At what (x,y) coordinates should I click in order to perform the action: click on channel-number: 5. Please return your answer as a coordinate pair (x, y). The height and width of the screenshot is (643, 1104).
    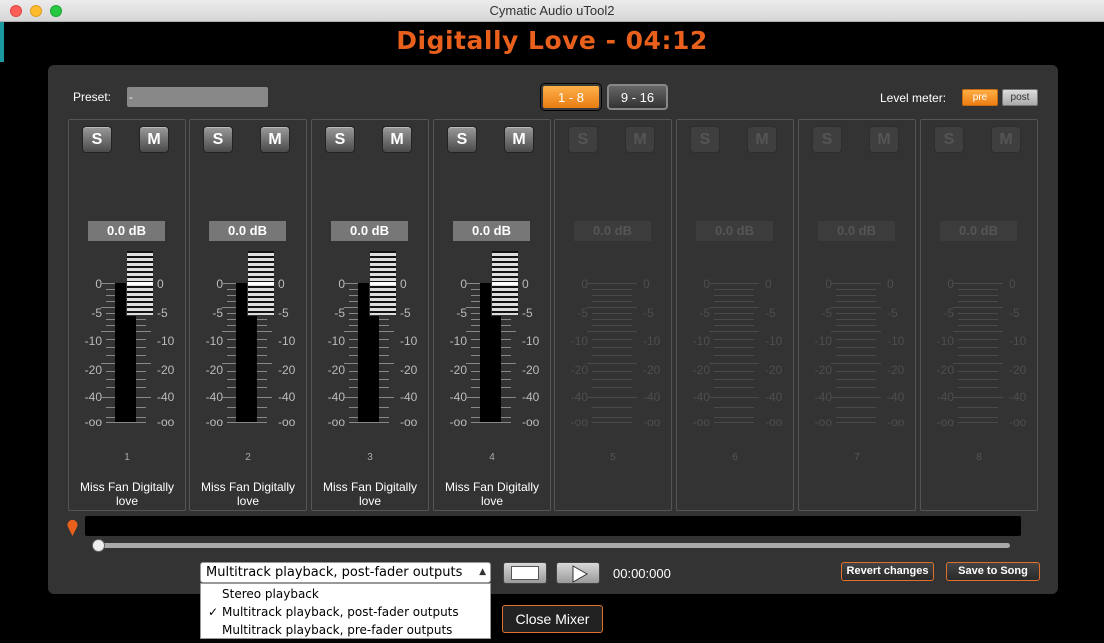
    Looking at the image, I should click on (613, 457).